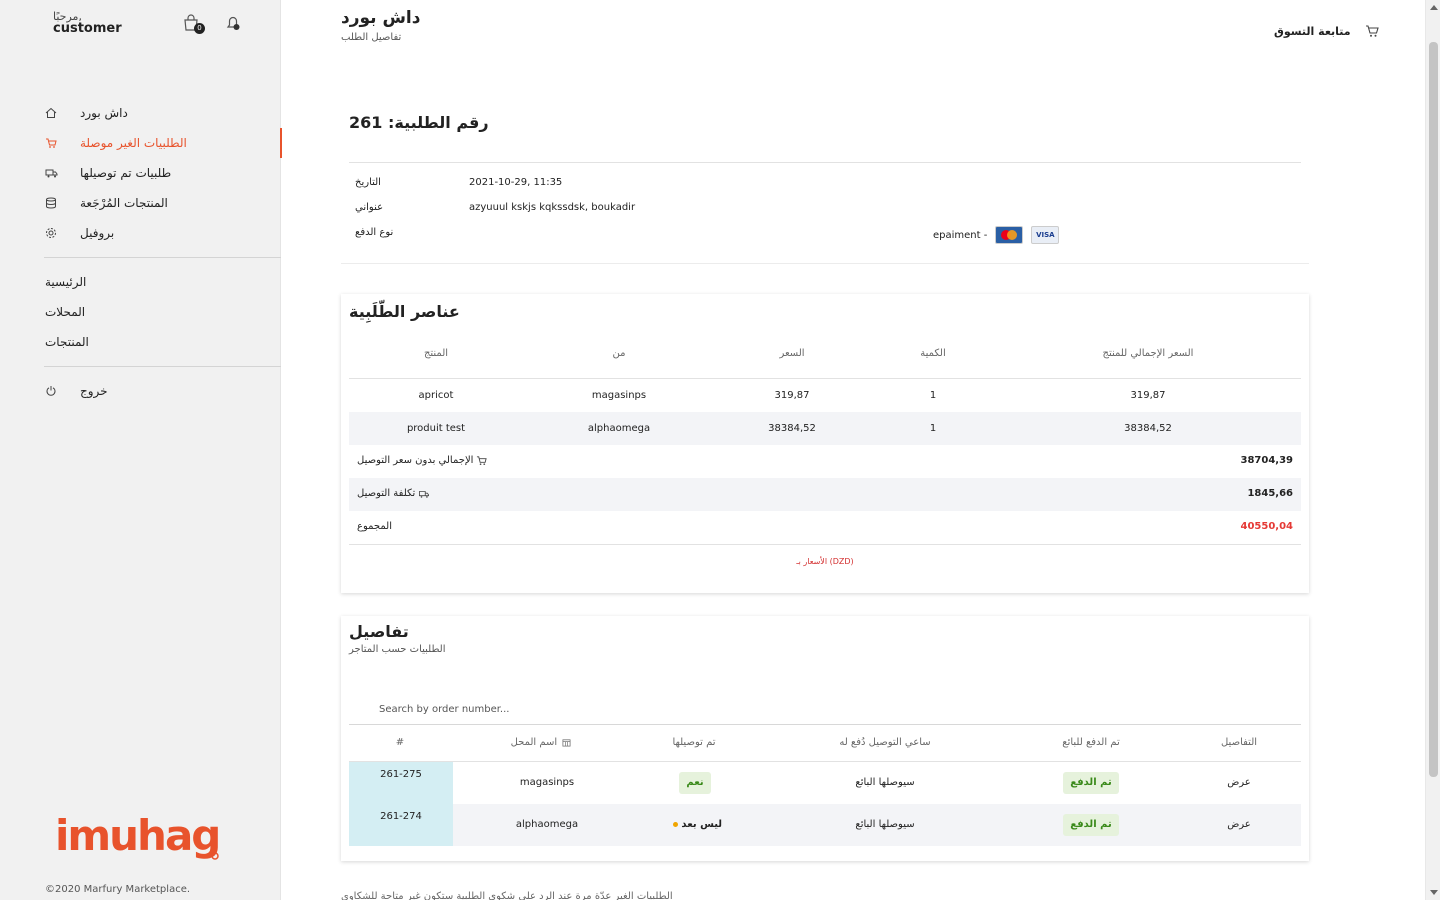 This screenshot has width=1440, height=900. I want to click on cell-product: apricot, so click(436, 395).